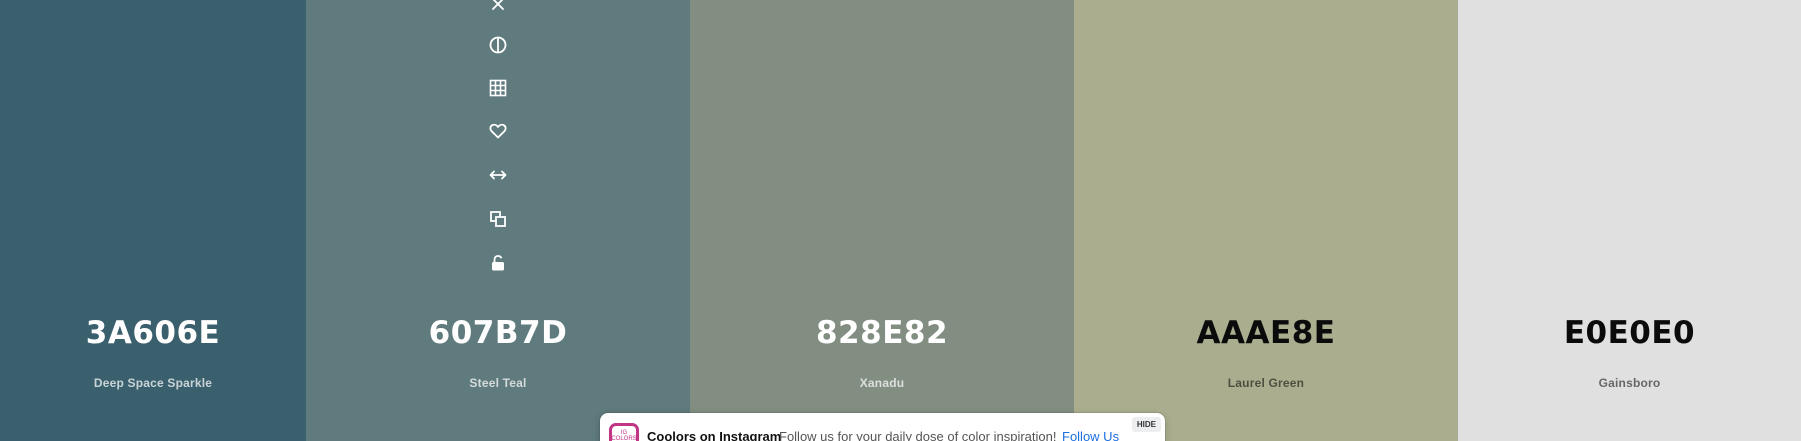  What do you see at coordinates (1629, 383) in the screenshot?
I see `color-name: Gainsboro` at bounding box center [1629, 383].